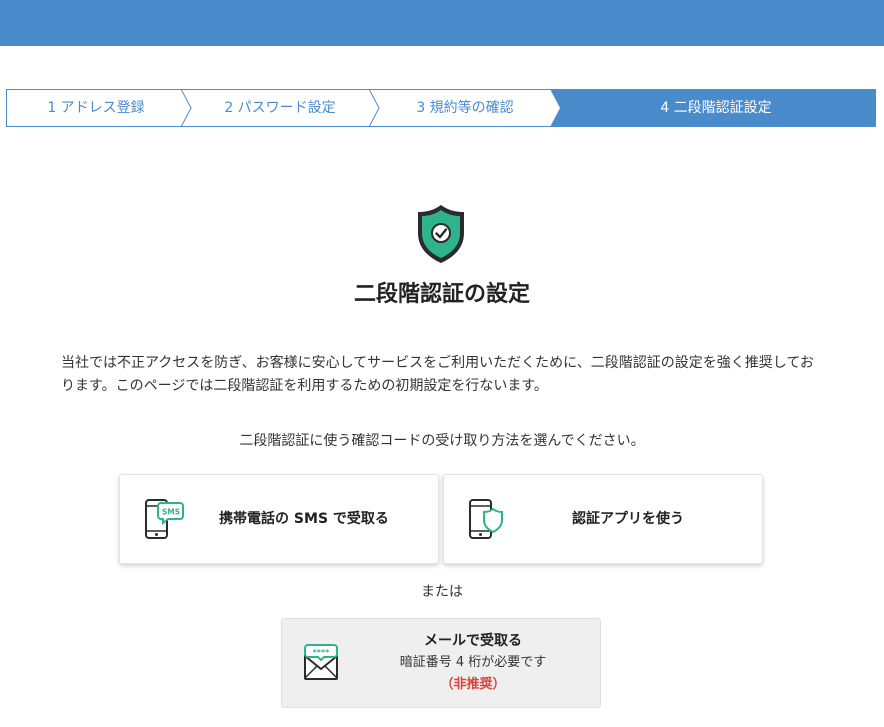 The image size is (884, 727). What do you see at coordinates (716, 108) in the screenshot?
I see `step-two-factor-setting: 4 二段階認証設定` at bounding box center [716, 108].